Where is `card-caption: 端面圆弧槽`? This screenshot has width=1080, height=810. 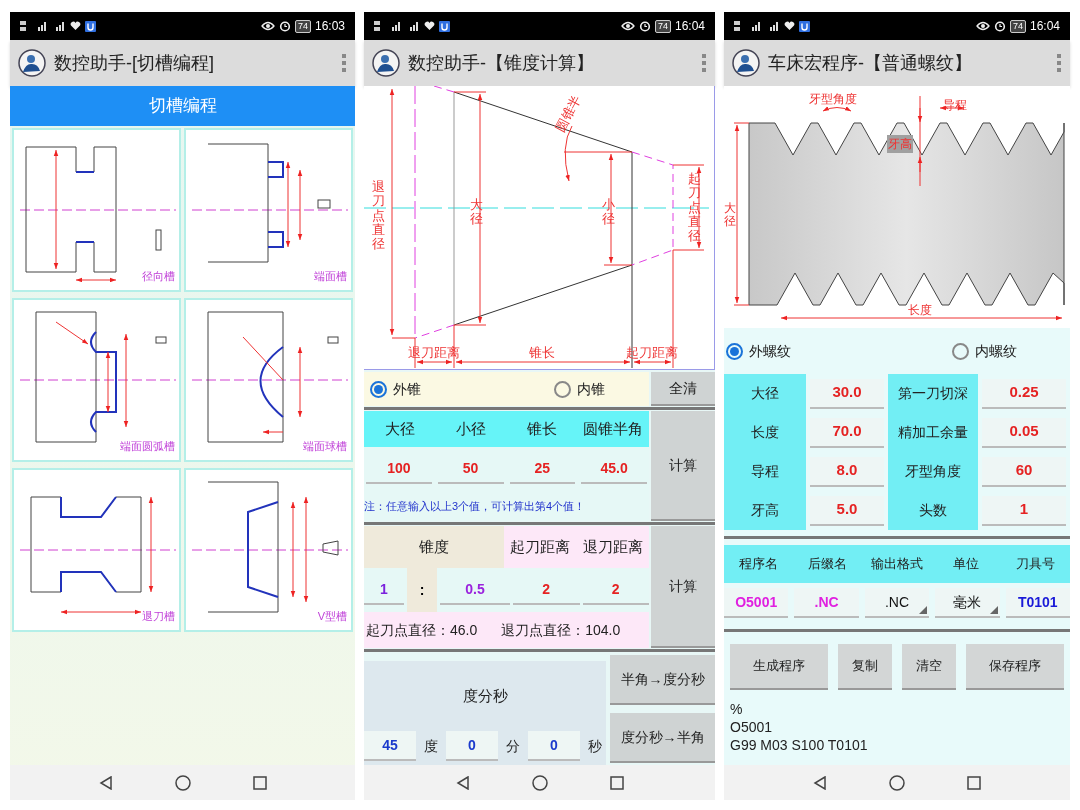
card-caption: 端面圆弧槽 is located at coordinates (148, 446).